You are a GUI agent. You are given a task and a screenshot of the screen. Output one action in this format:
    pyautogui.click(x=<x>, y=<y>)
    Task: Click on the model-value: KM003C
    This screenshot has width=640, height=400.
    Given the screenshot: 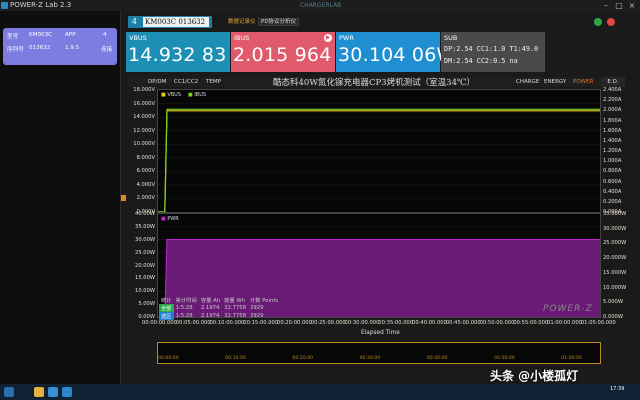 What is the action you would take?
    pyautogui.click(x=41, y=35)
    